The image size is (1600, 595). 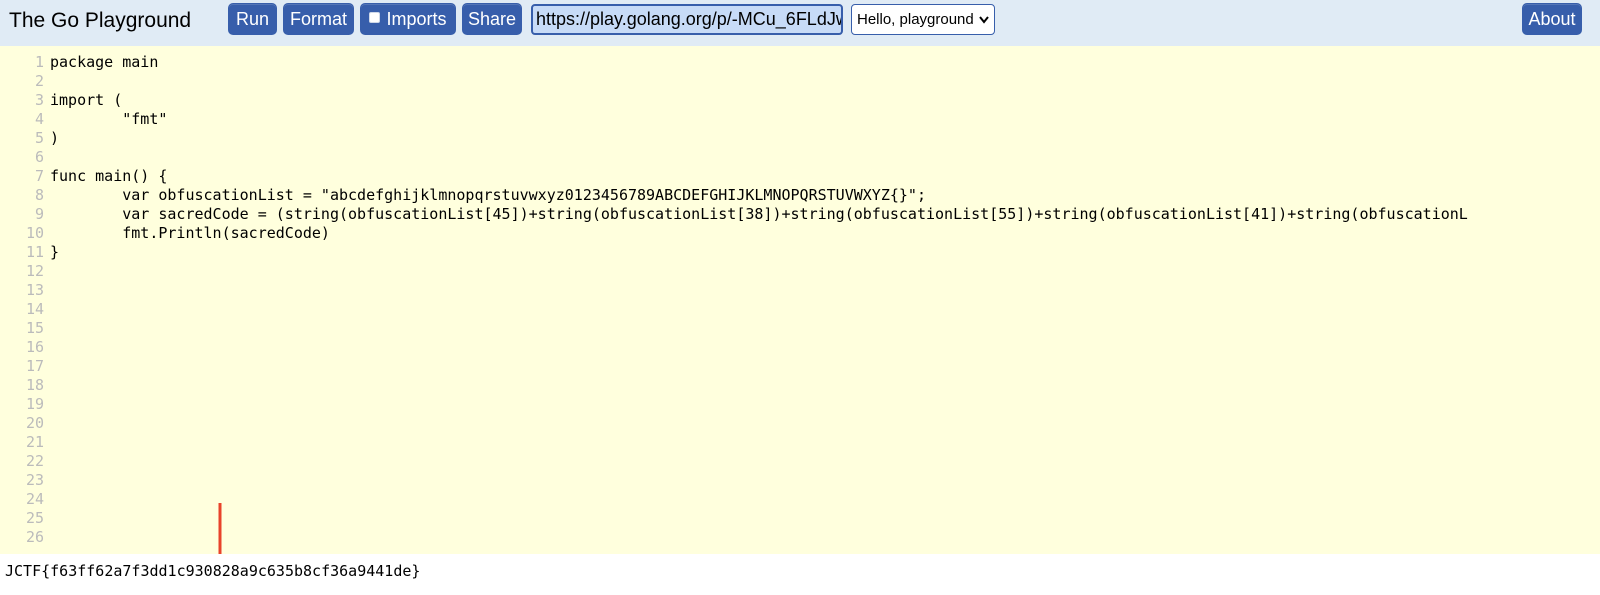 What do you see at coordinates (984, 25) in the screenshot?
I see `chevron-down-icon` at bounding box center [984, 25].